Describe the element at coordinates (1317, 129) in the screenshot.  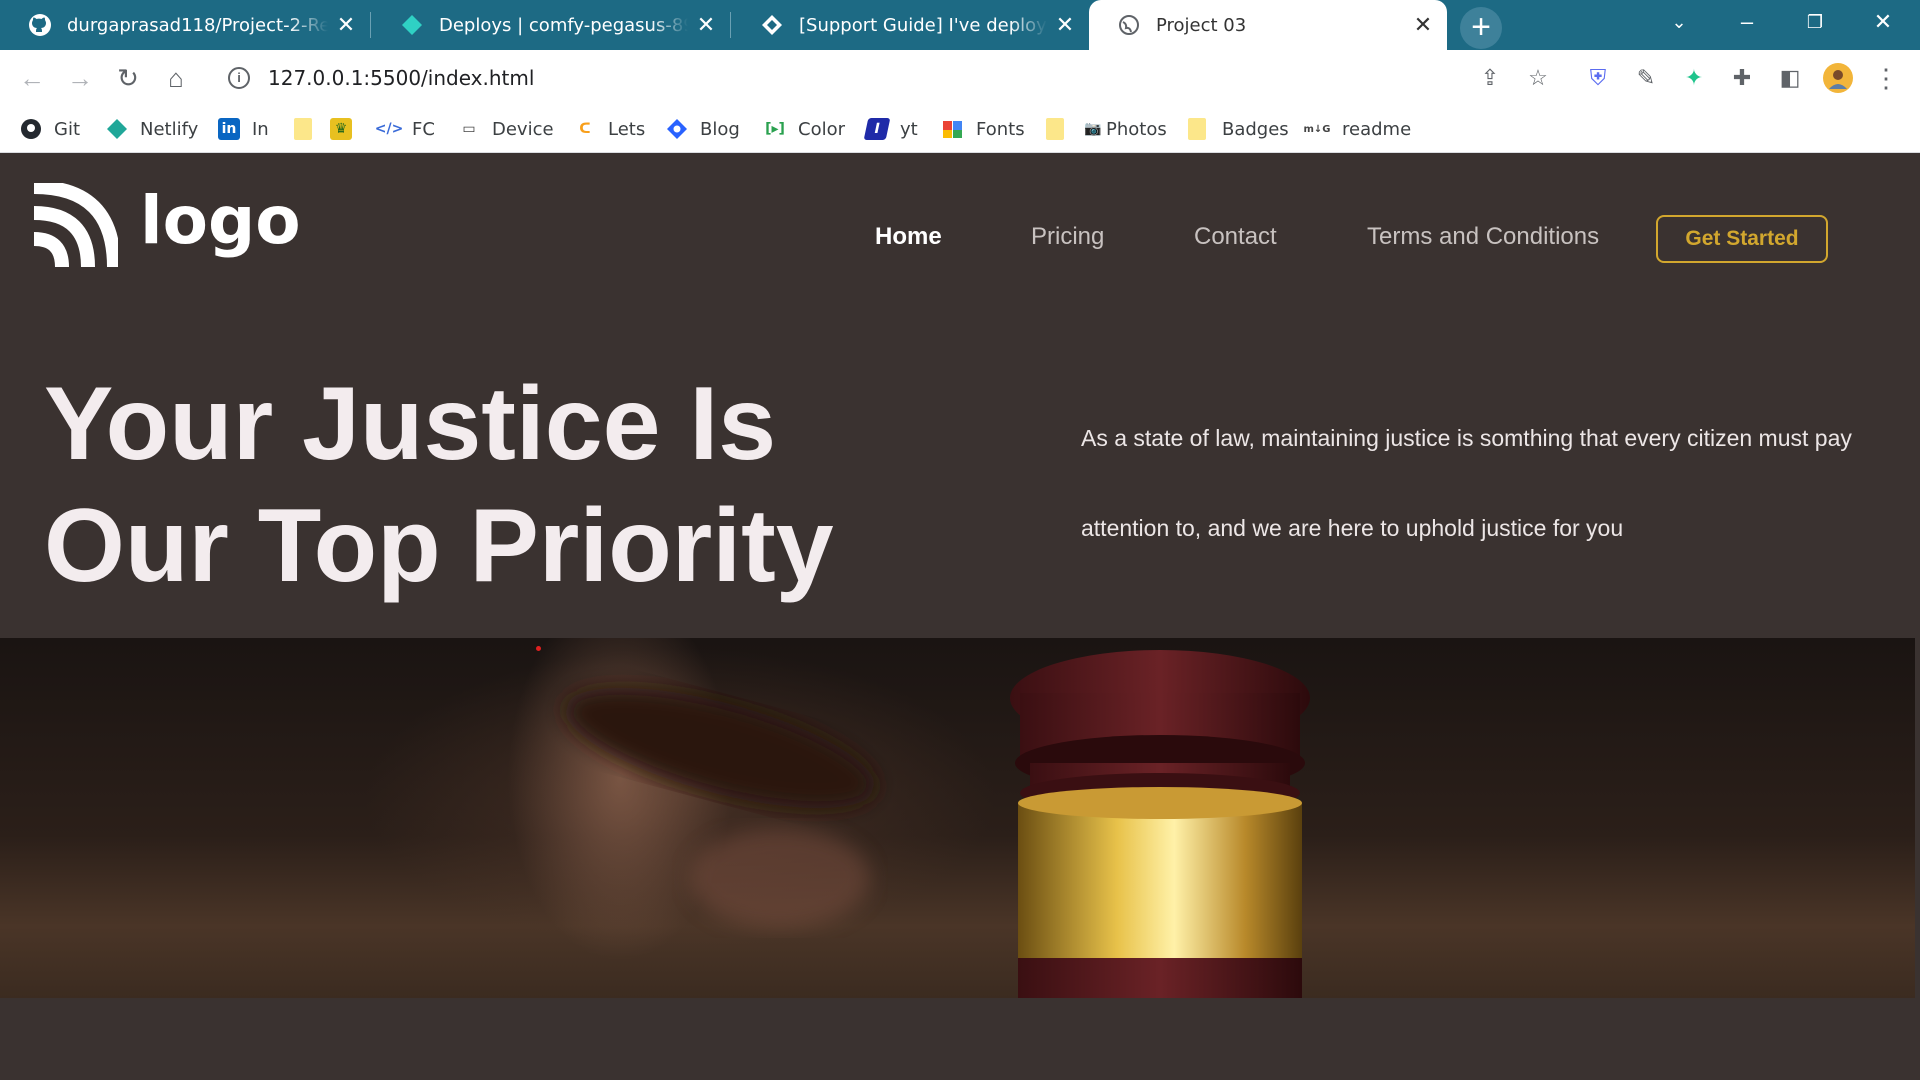
I see `readme-icon: m↓G` at that location.